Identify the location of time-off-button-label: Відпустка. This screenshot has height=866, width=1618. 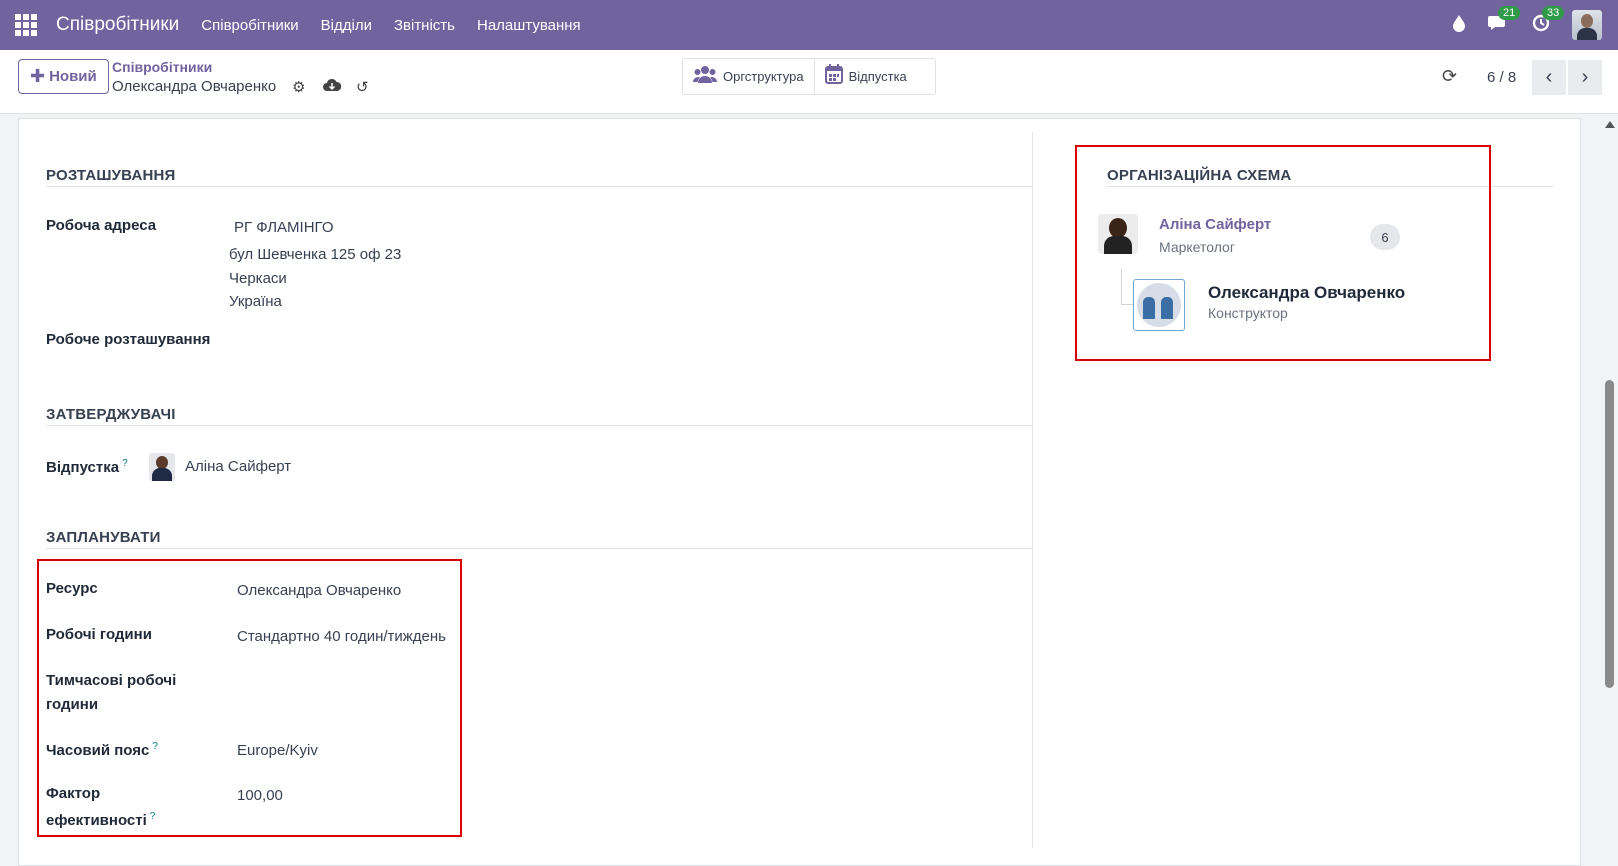
(877, 76).